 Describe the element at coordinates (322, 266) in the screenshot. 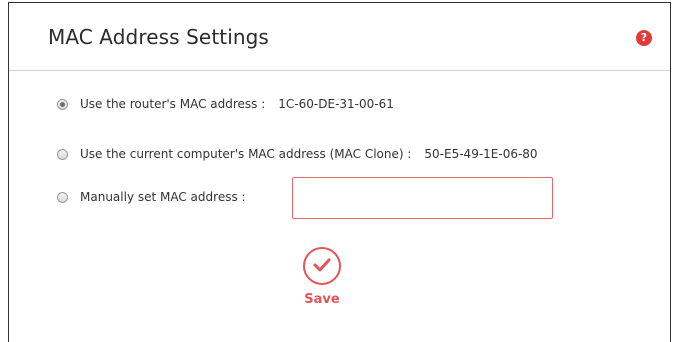

I see `checkmark-icon` at that location.